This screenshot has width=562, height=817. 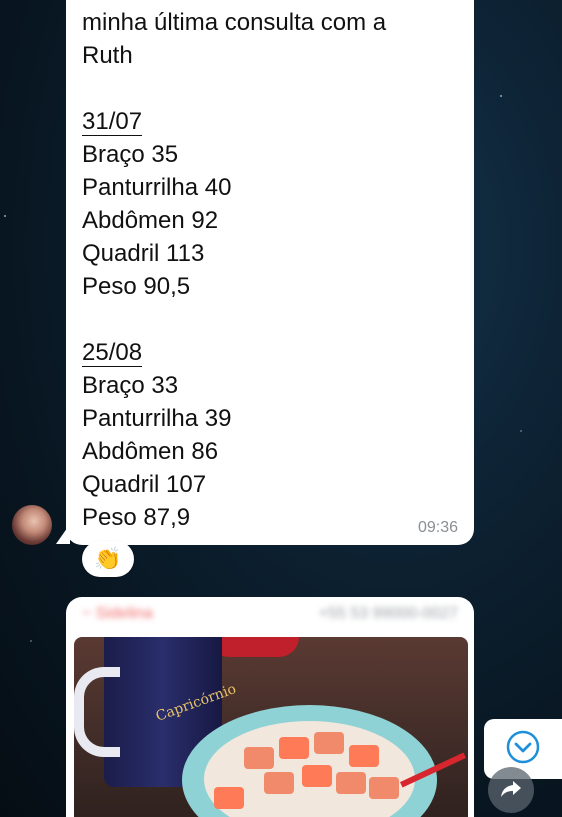 What do you see at coordinates (112, 353) in the screenshot?
I see `measure-date: 25/08` at bounding box center [112, 353].